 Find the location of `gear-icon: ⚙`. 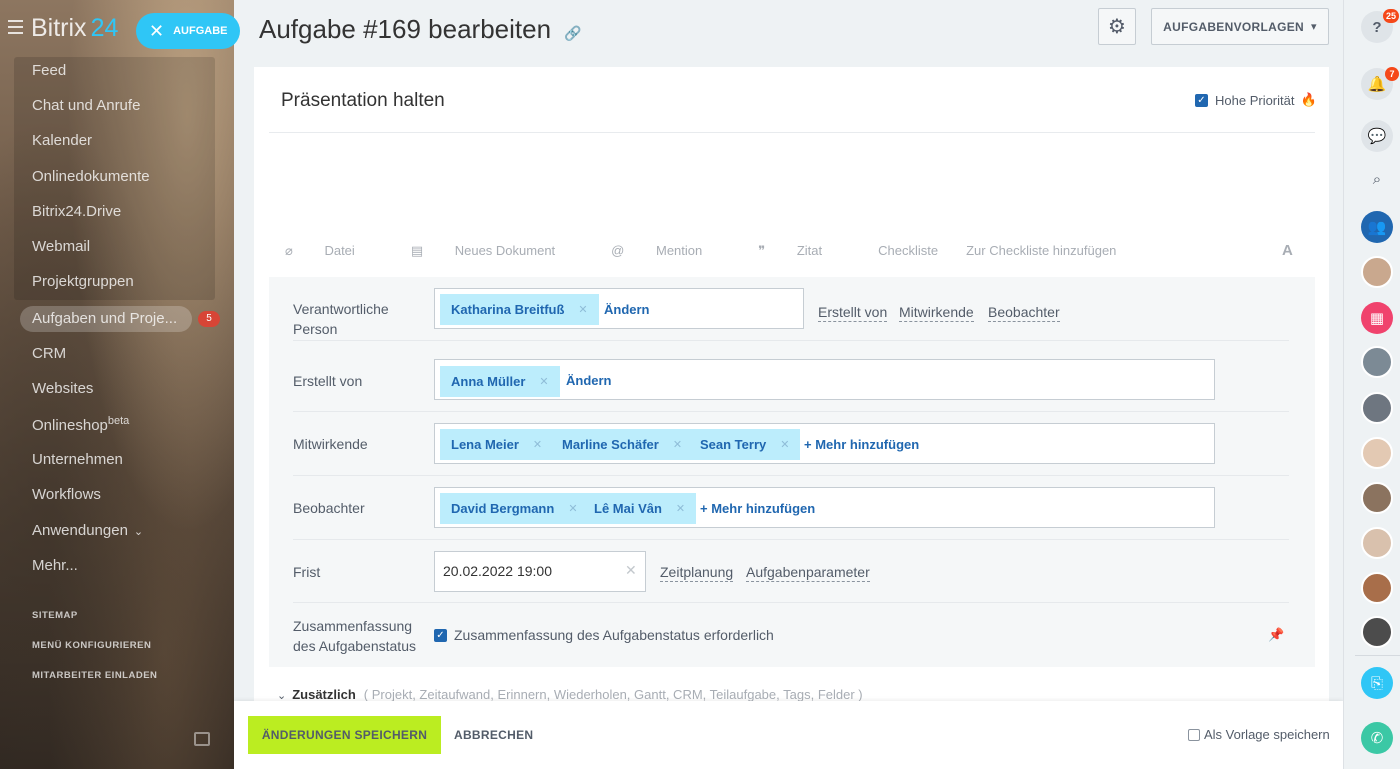

gear-icon: ⚙ is located at coordinates (1117, 27).